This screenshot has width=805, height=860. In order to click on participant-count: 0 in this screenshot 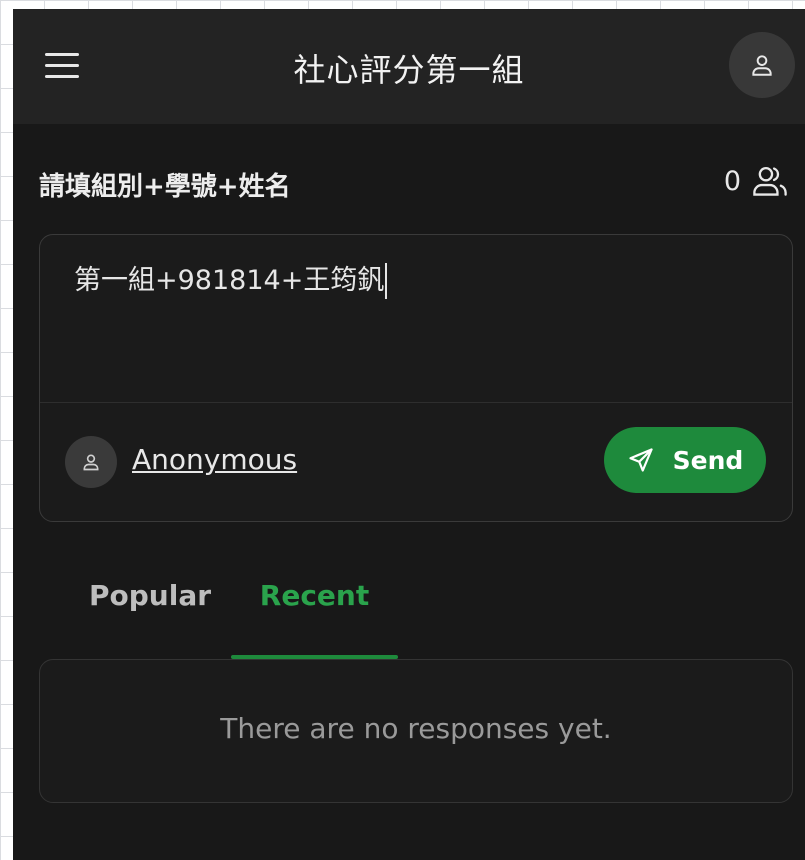, I will do `click(732, 181)`.